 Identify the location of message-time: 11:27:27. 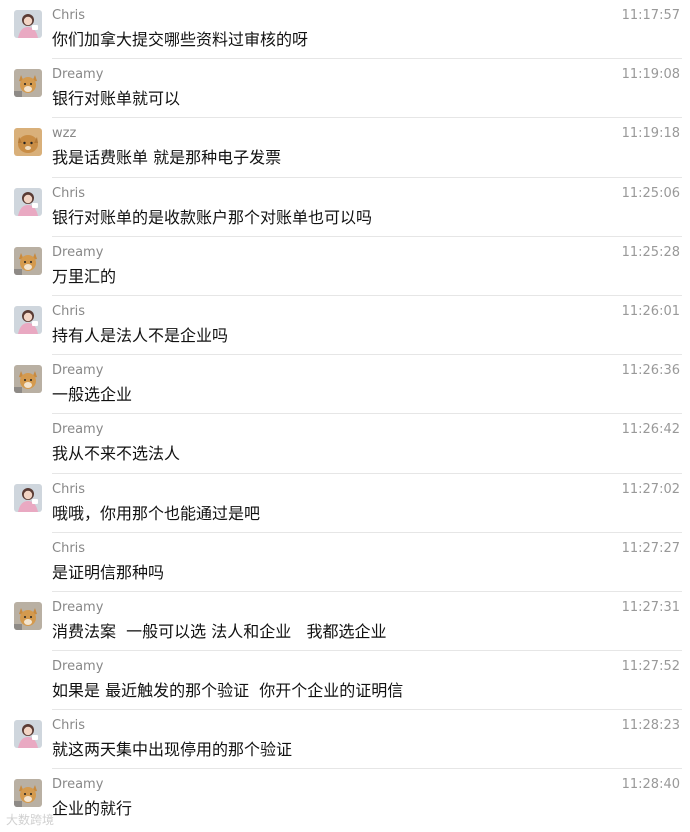
(650, 548).